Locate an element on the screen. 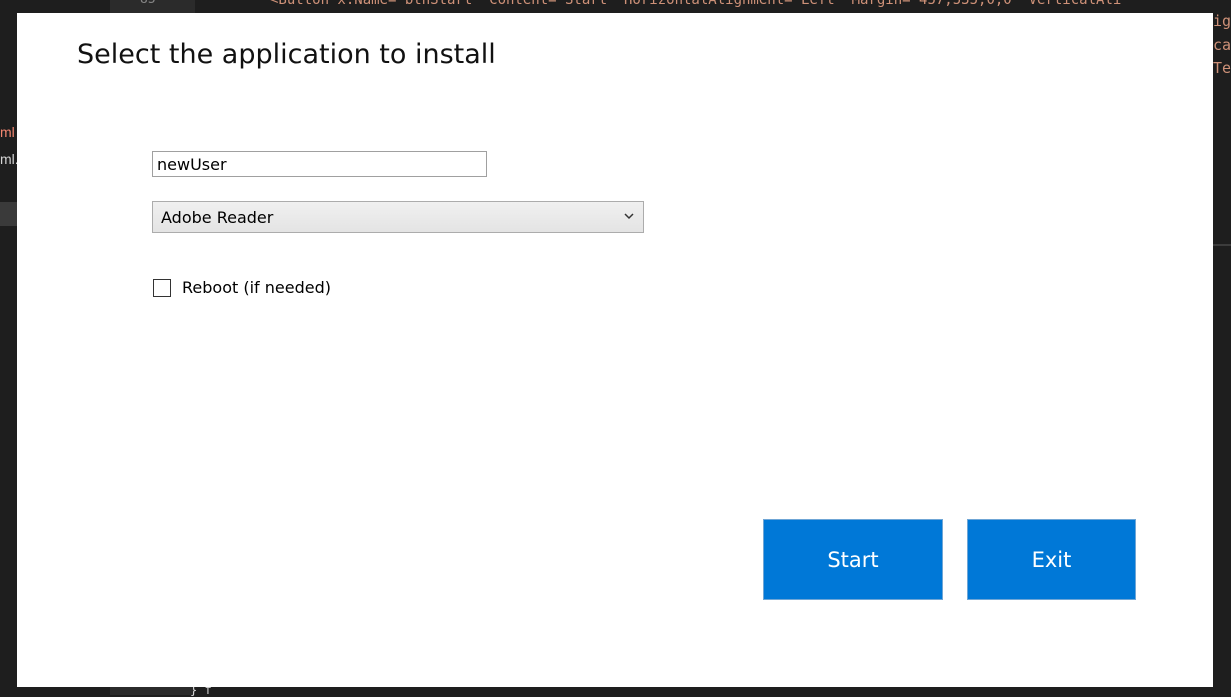  chevron-down-icon is located at coordinates (629, 216).